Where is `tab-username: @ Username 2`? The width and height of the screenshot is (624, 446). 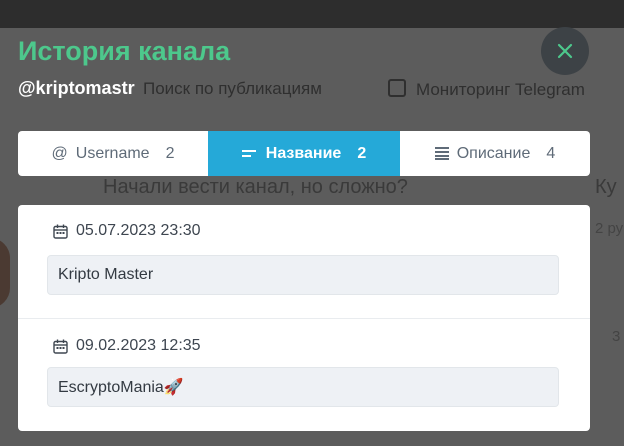
tab-username: @ Username 2 is located at coordinates (113, 153).